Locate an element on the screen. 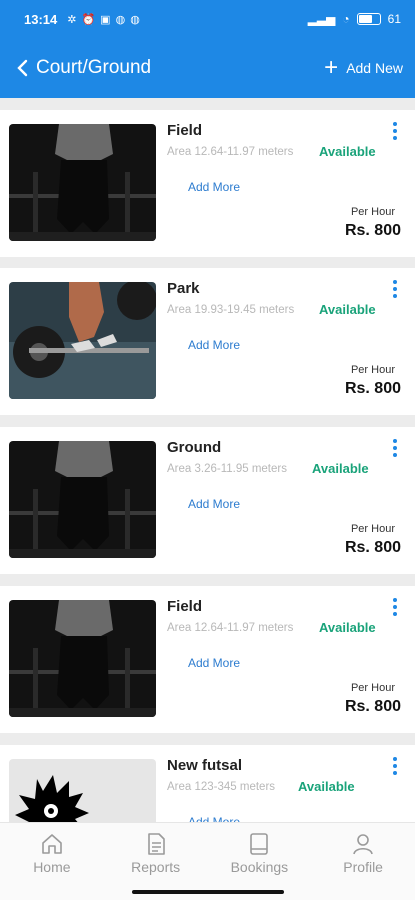 Image resolution: width=415 pixels, height=900 pixels. court-area: Area 123-345 meters is located at coordinates (221, 787).